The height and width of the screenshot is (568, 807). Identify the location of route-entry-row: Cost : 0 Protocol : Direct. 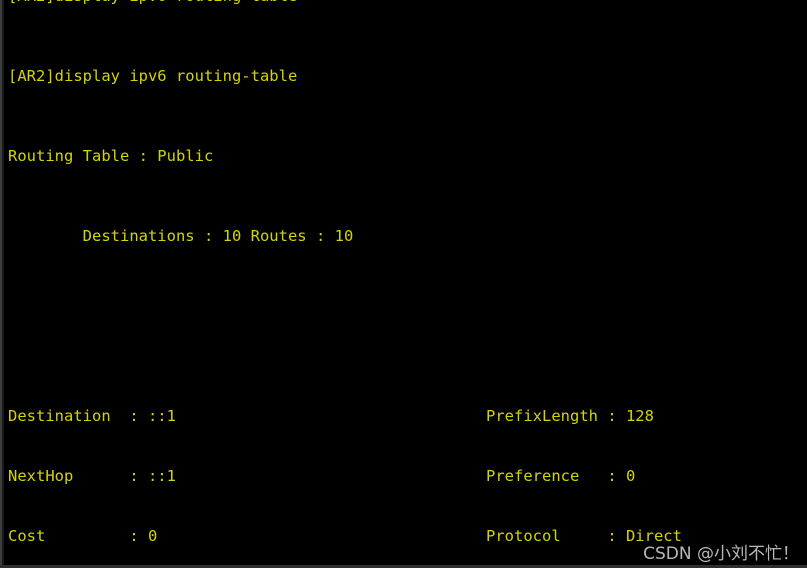
(405, 536).